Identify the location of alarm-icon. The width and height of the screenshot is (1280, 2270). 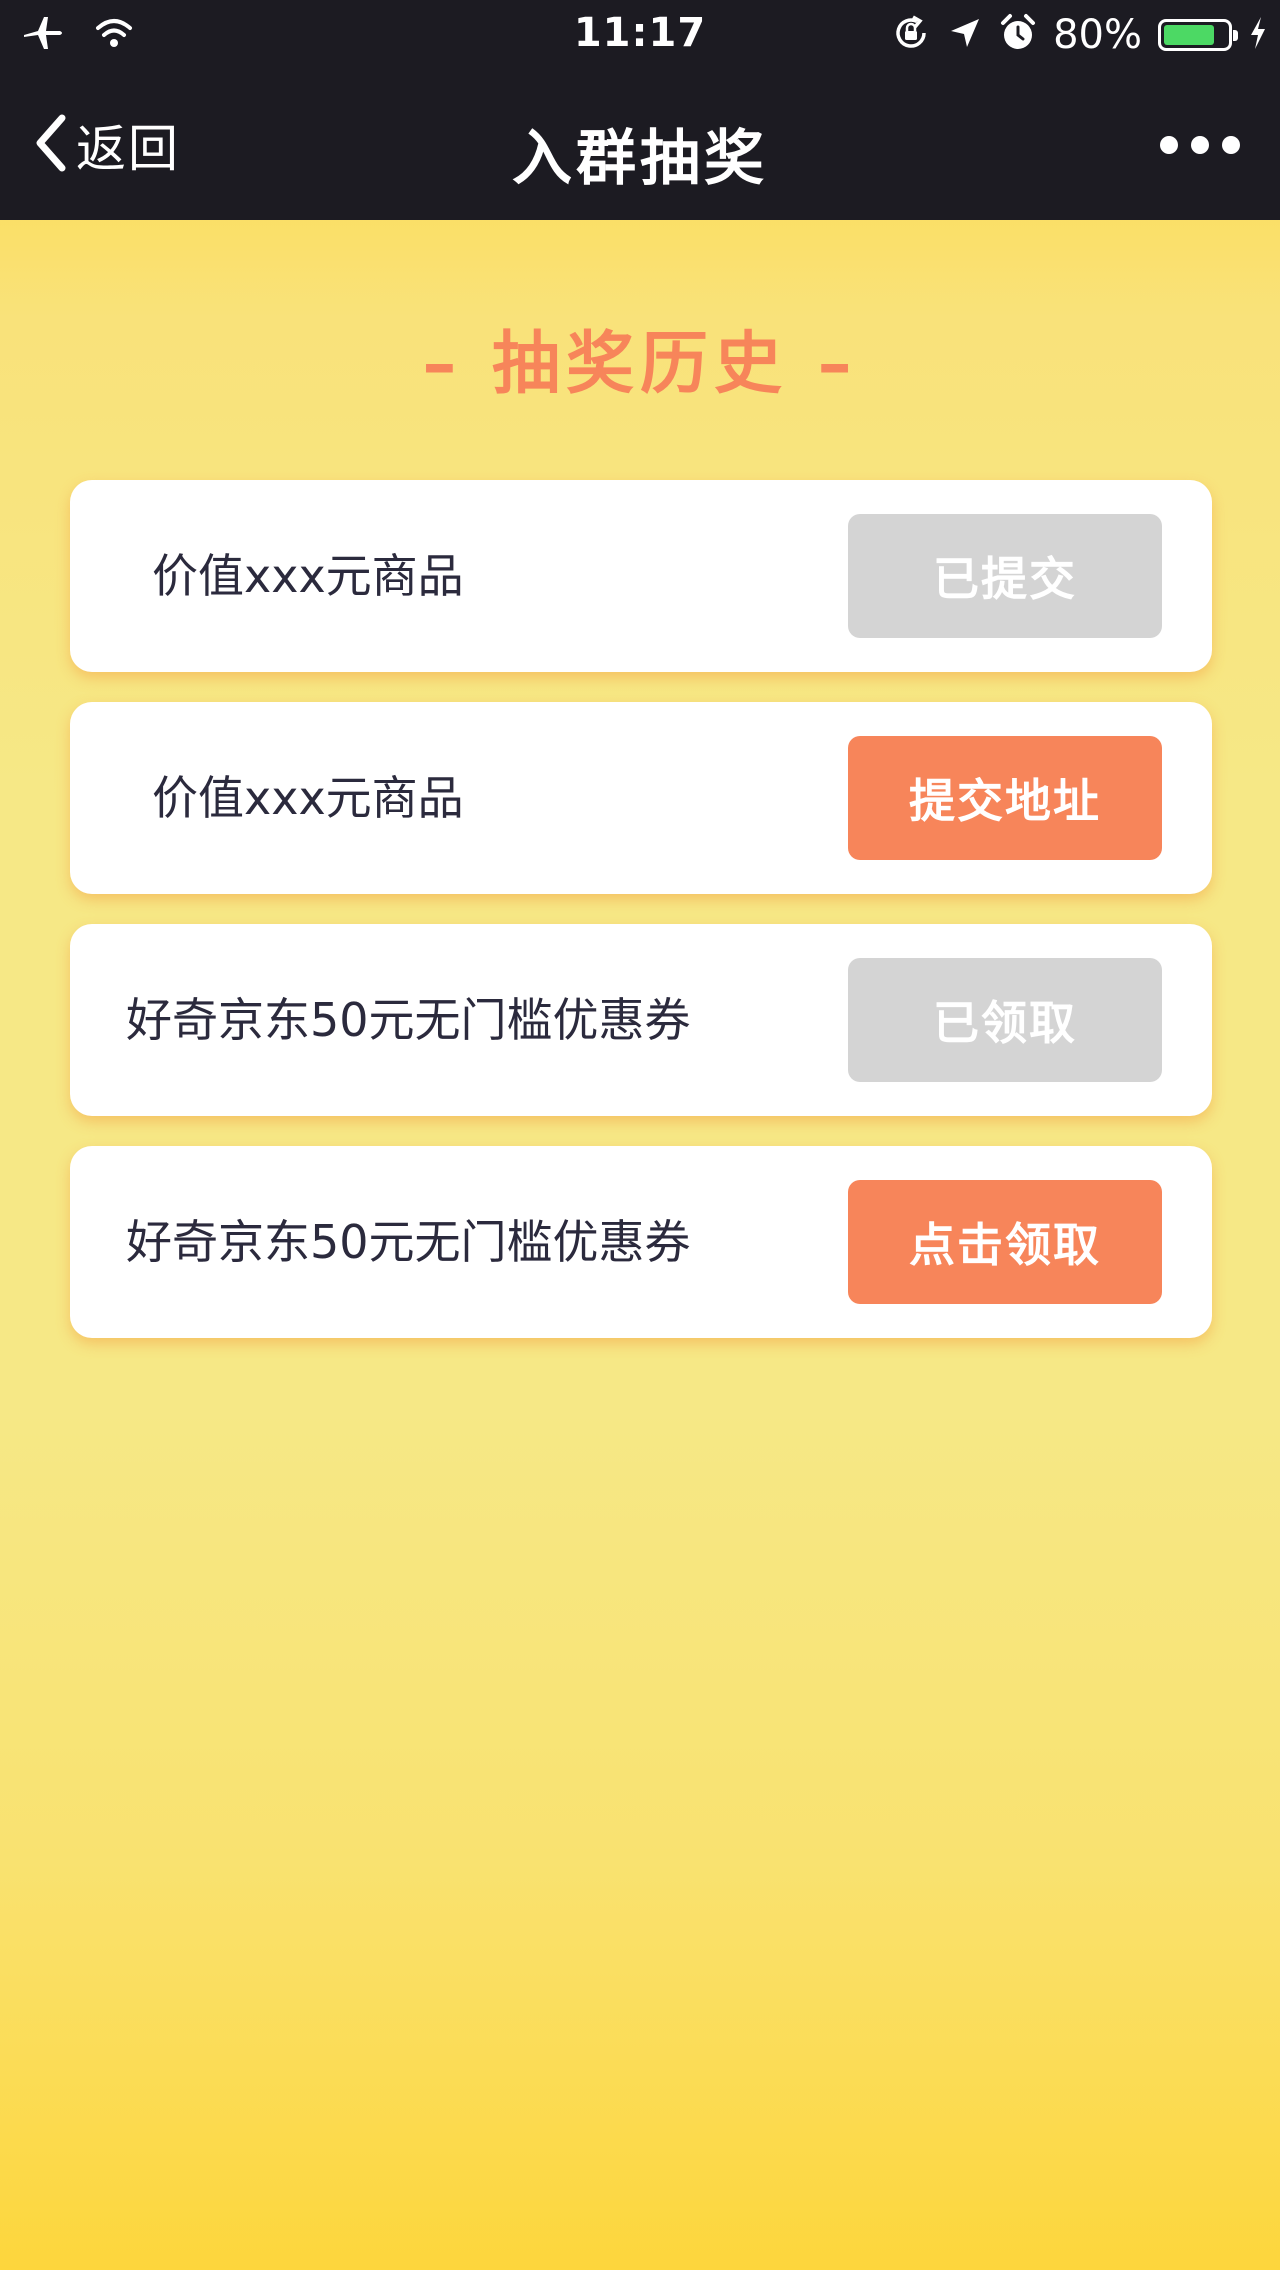
(1018, 35).